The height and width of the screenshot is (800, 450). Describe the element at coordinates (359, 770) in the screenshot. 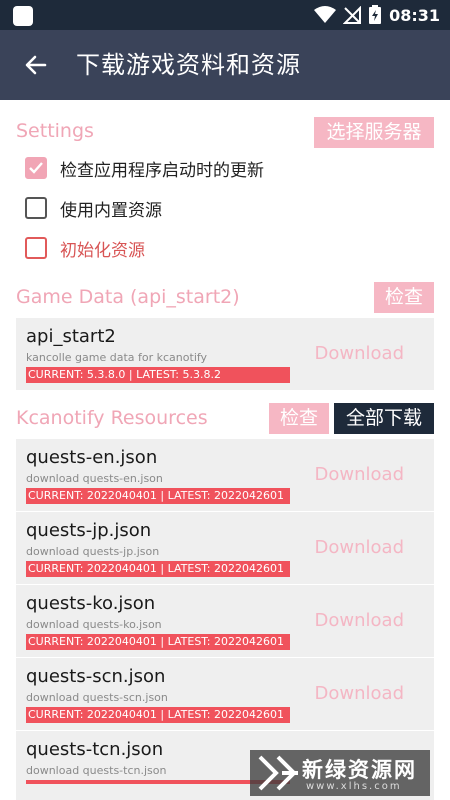

I see `watermark-text: 新绿资源网` at that location.